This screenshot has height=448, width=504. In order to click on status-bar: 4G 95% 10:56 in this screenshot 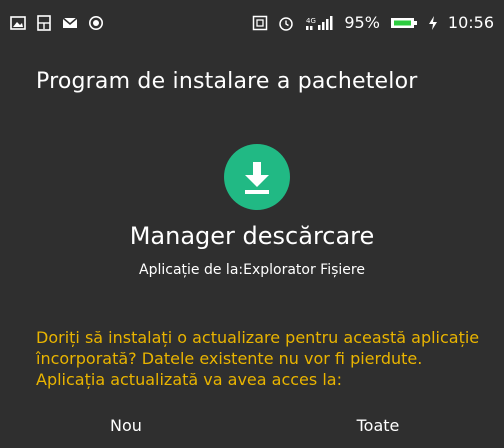, I will do `click(252, 23)`.